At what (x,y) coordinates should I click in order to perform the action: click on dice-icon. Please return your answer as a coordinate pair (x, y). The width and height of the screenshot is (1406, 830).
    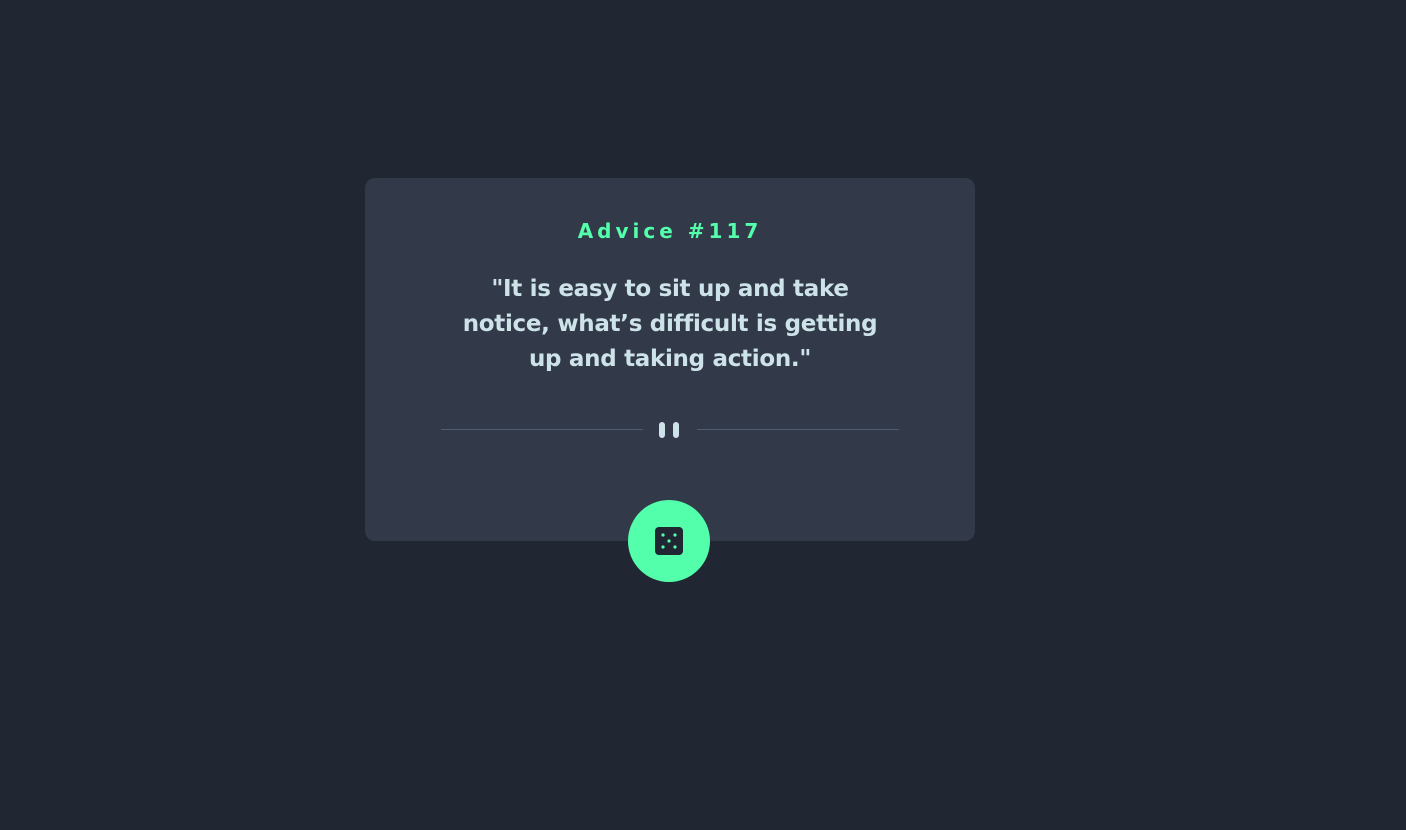
    Looking at the image, I should click on (669, 541).